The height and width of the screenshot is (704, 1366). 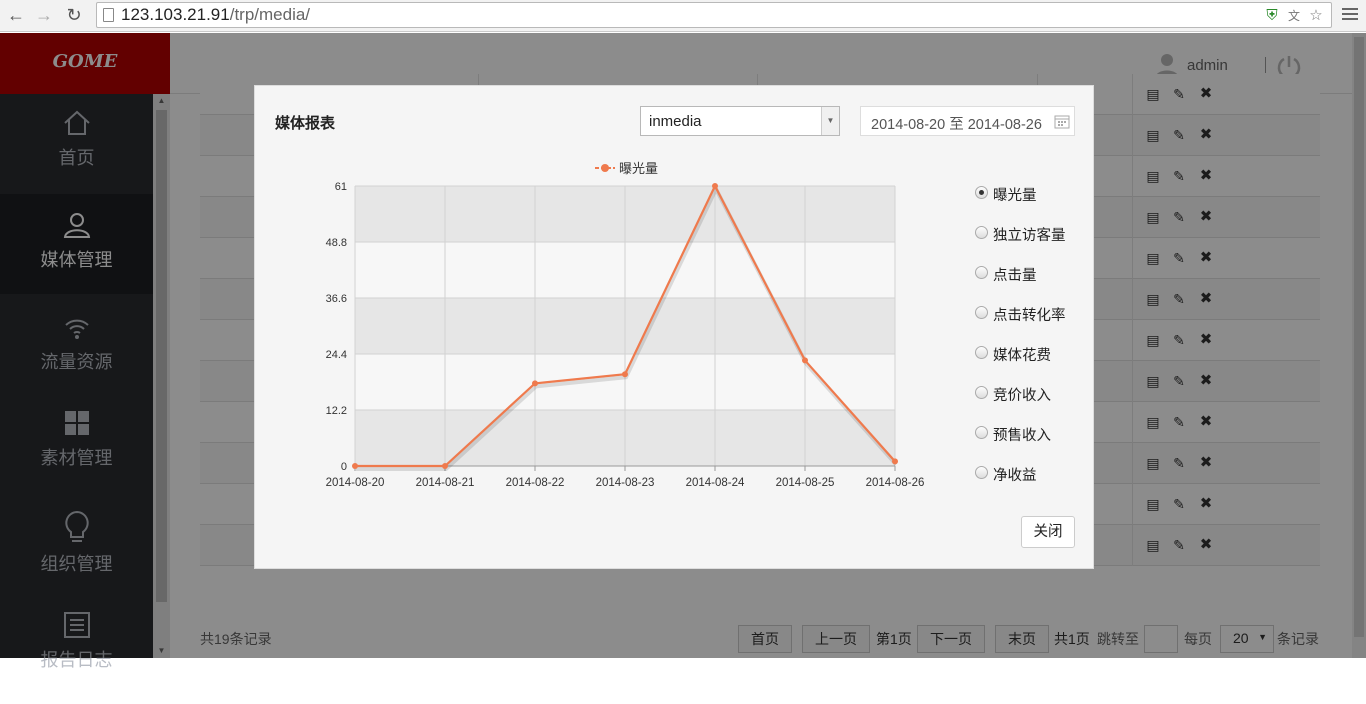 I want to click on x-tick-label: 2014-08-26, so click(x=895, y=483).